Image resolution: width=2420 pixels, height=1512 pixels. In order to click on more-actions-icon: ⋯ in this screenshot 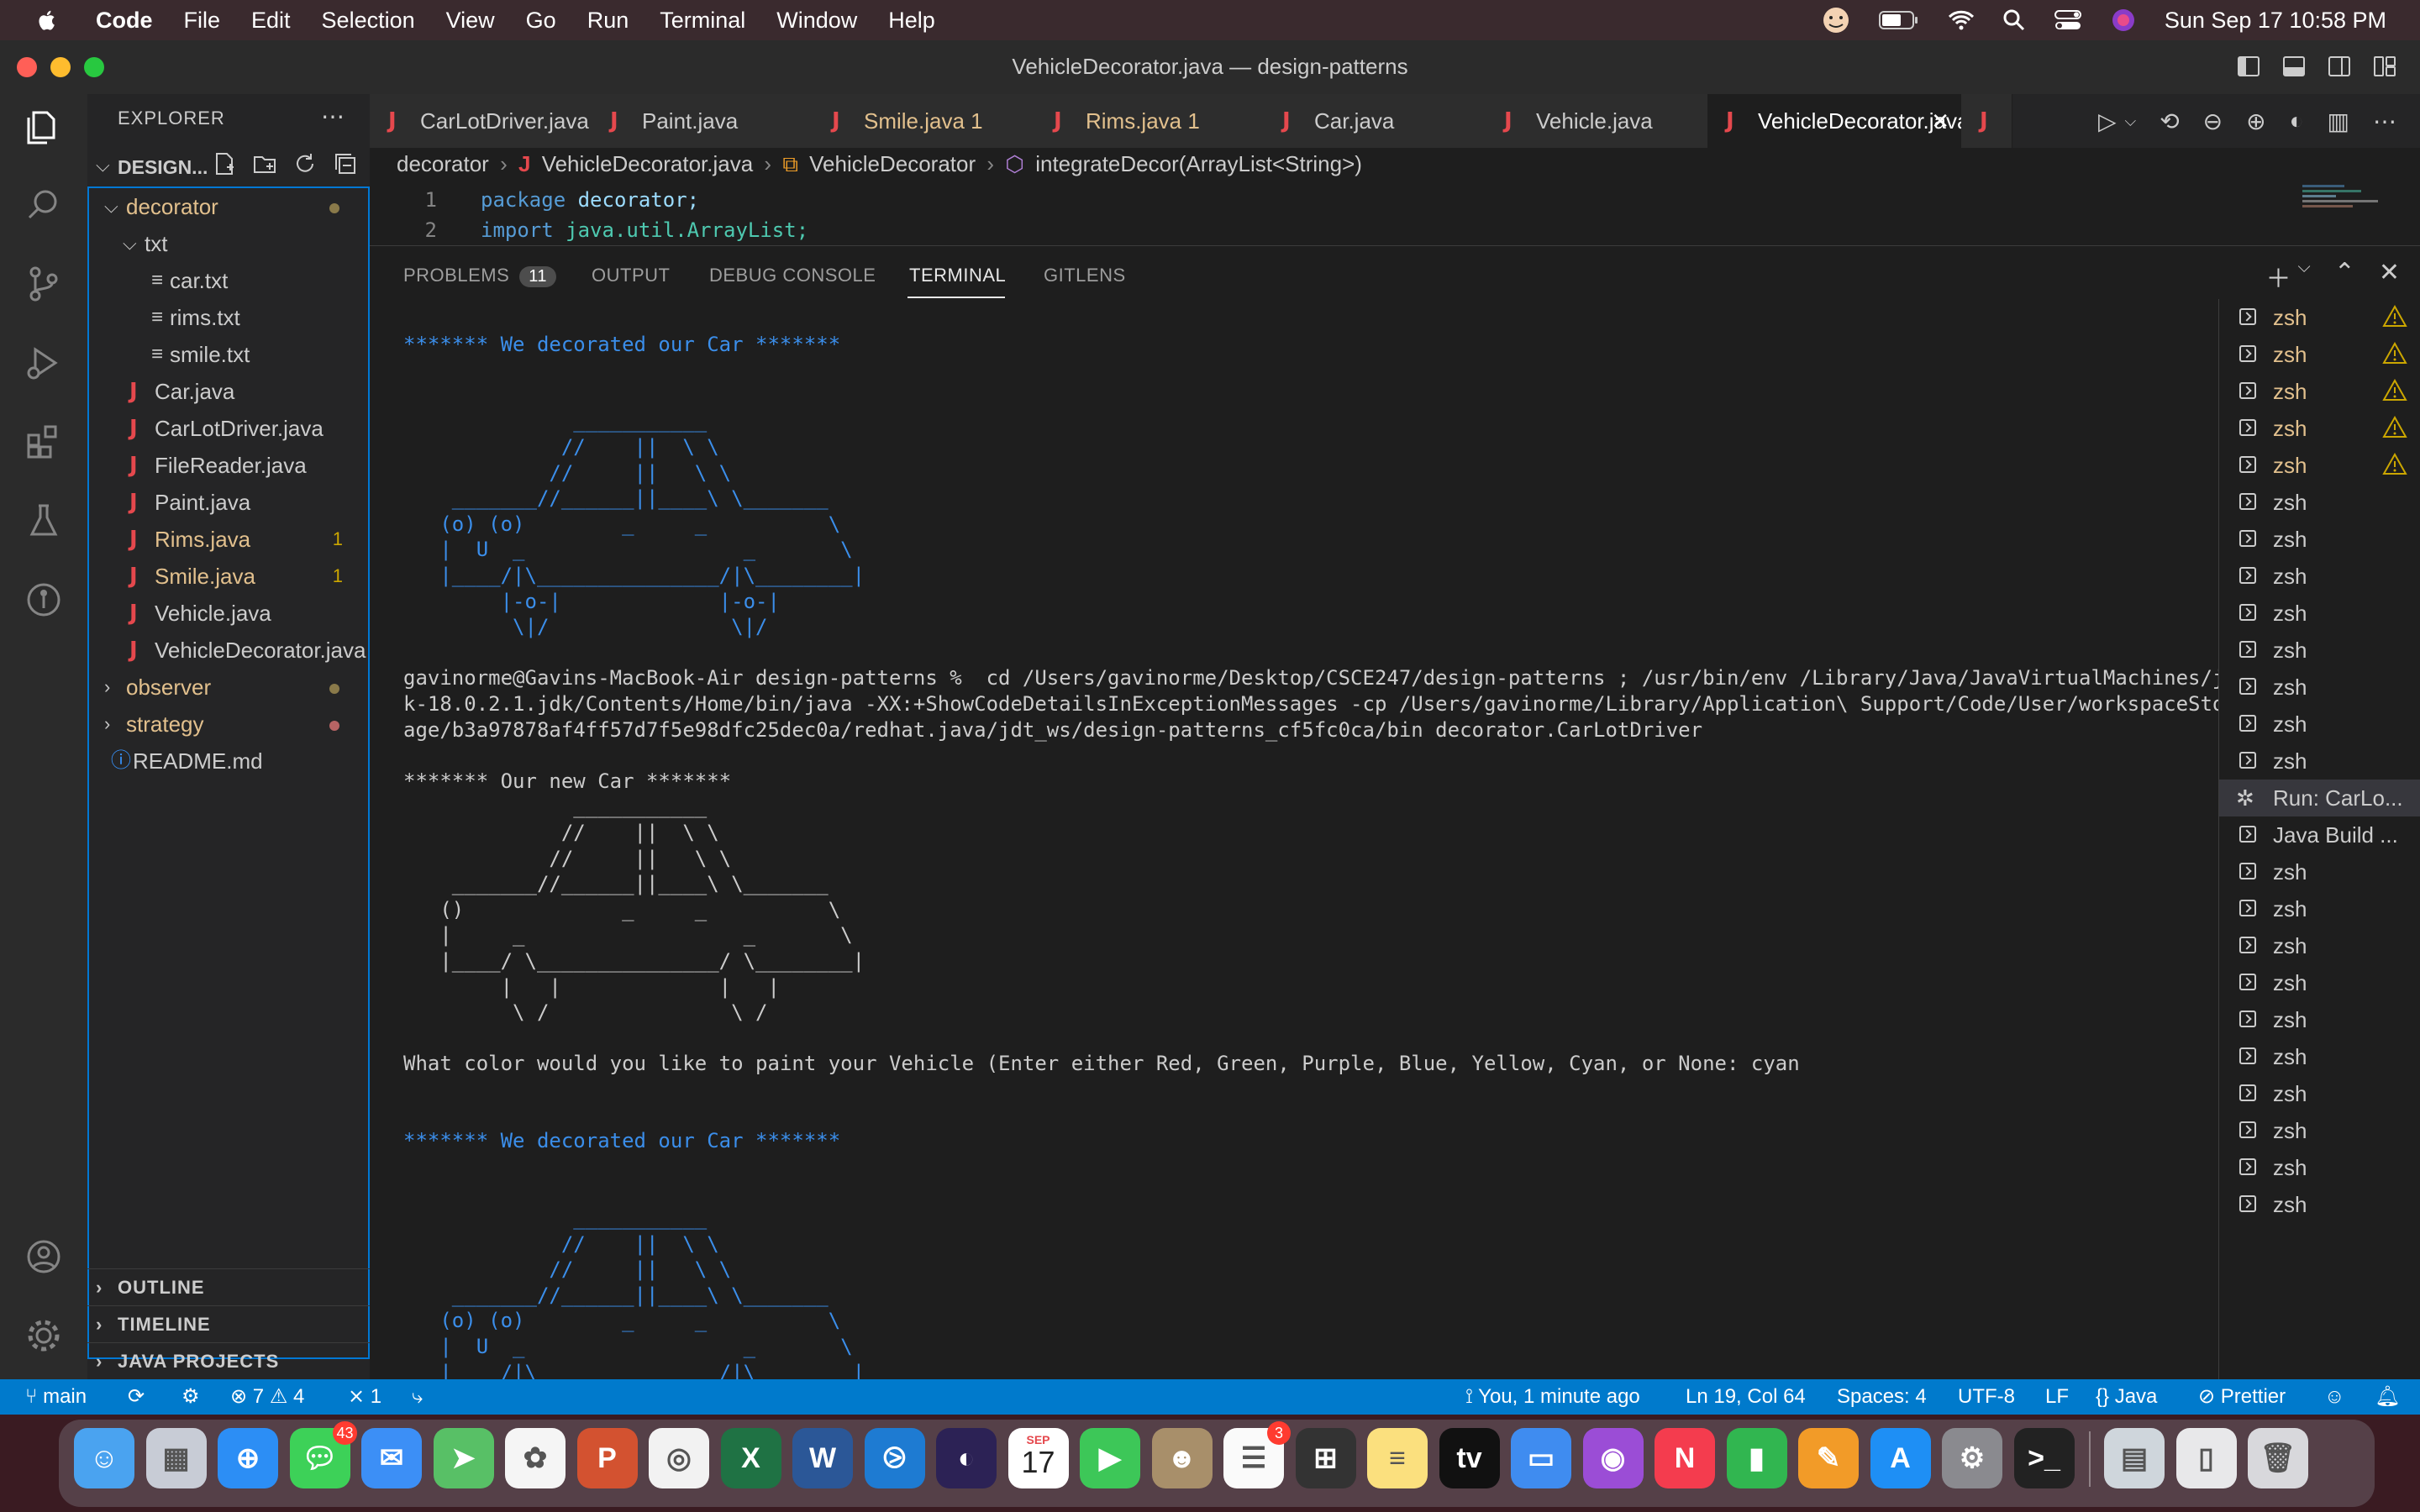, I will do `click(2385, 121)`.